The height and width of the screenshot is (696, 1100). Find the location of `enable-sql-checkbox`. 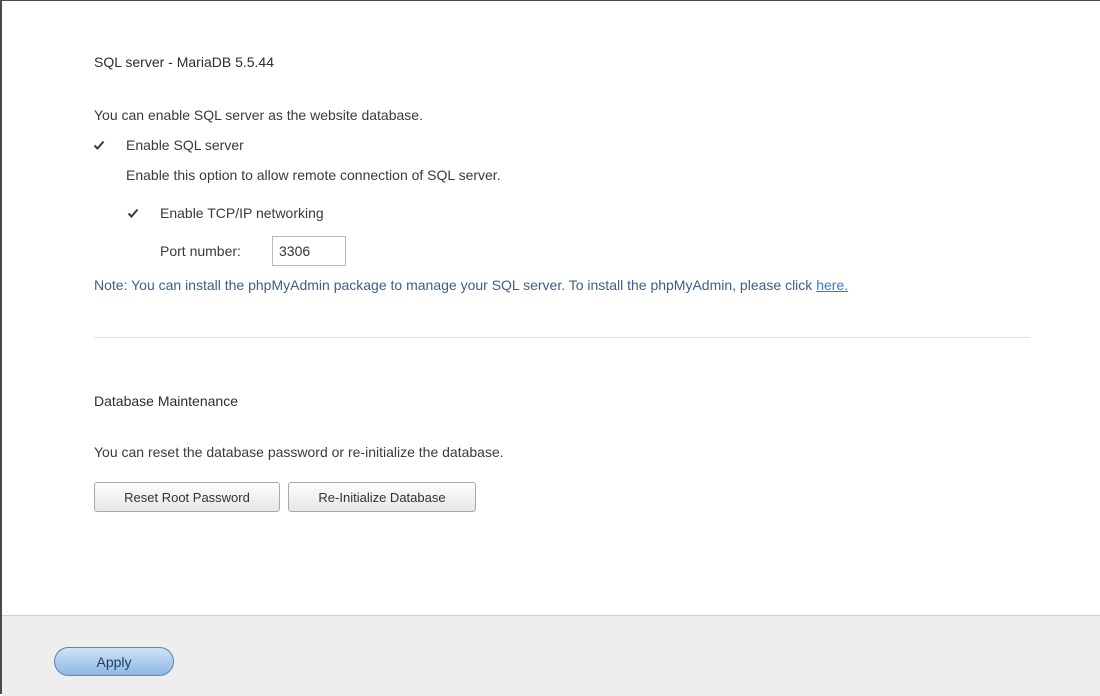

enable-sql-checkbox is located at coordinates (99, 145).